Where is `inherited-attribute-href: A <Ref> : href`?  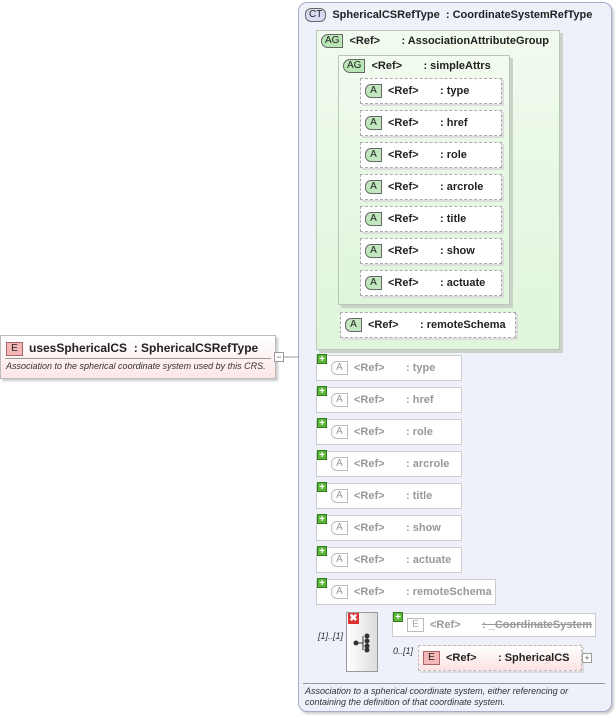 inherited-attribute-href: A <Ref> : href is located at coordinates (389, 400).